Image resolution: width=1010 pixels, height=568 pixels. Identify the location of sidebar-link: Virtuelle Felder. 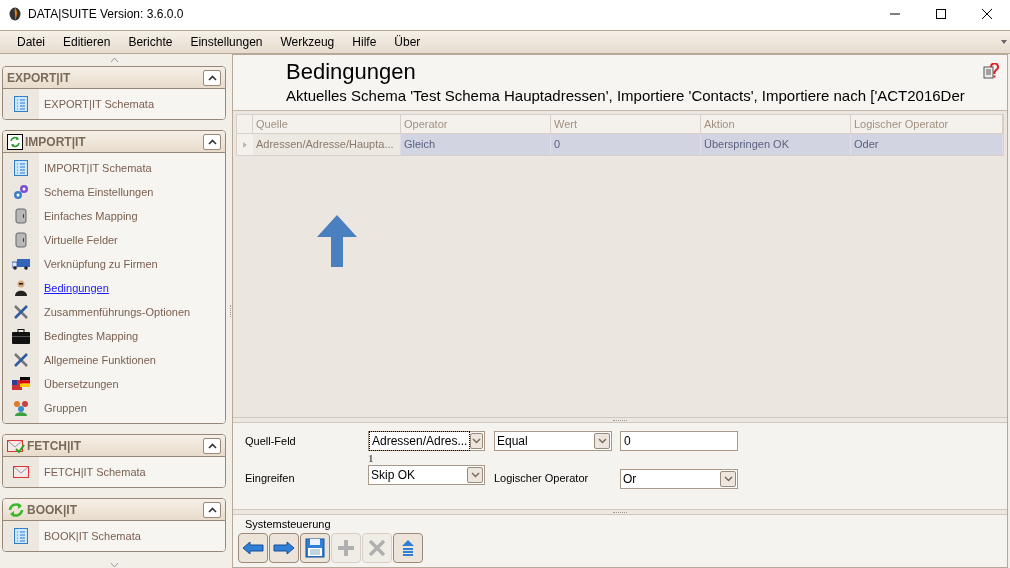
(81, 240).